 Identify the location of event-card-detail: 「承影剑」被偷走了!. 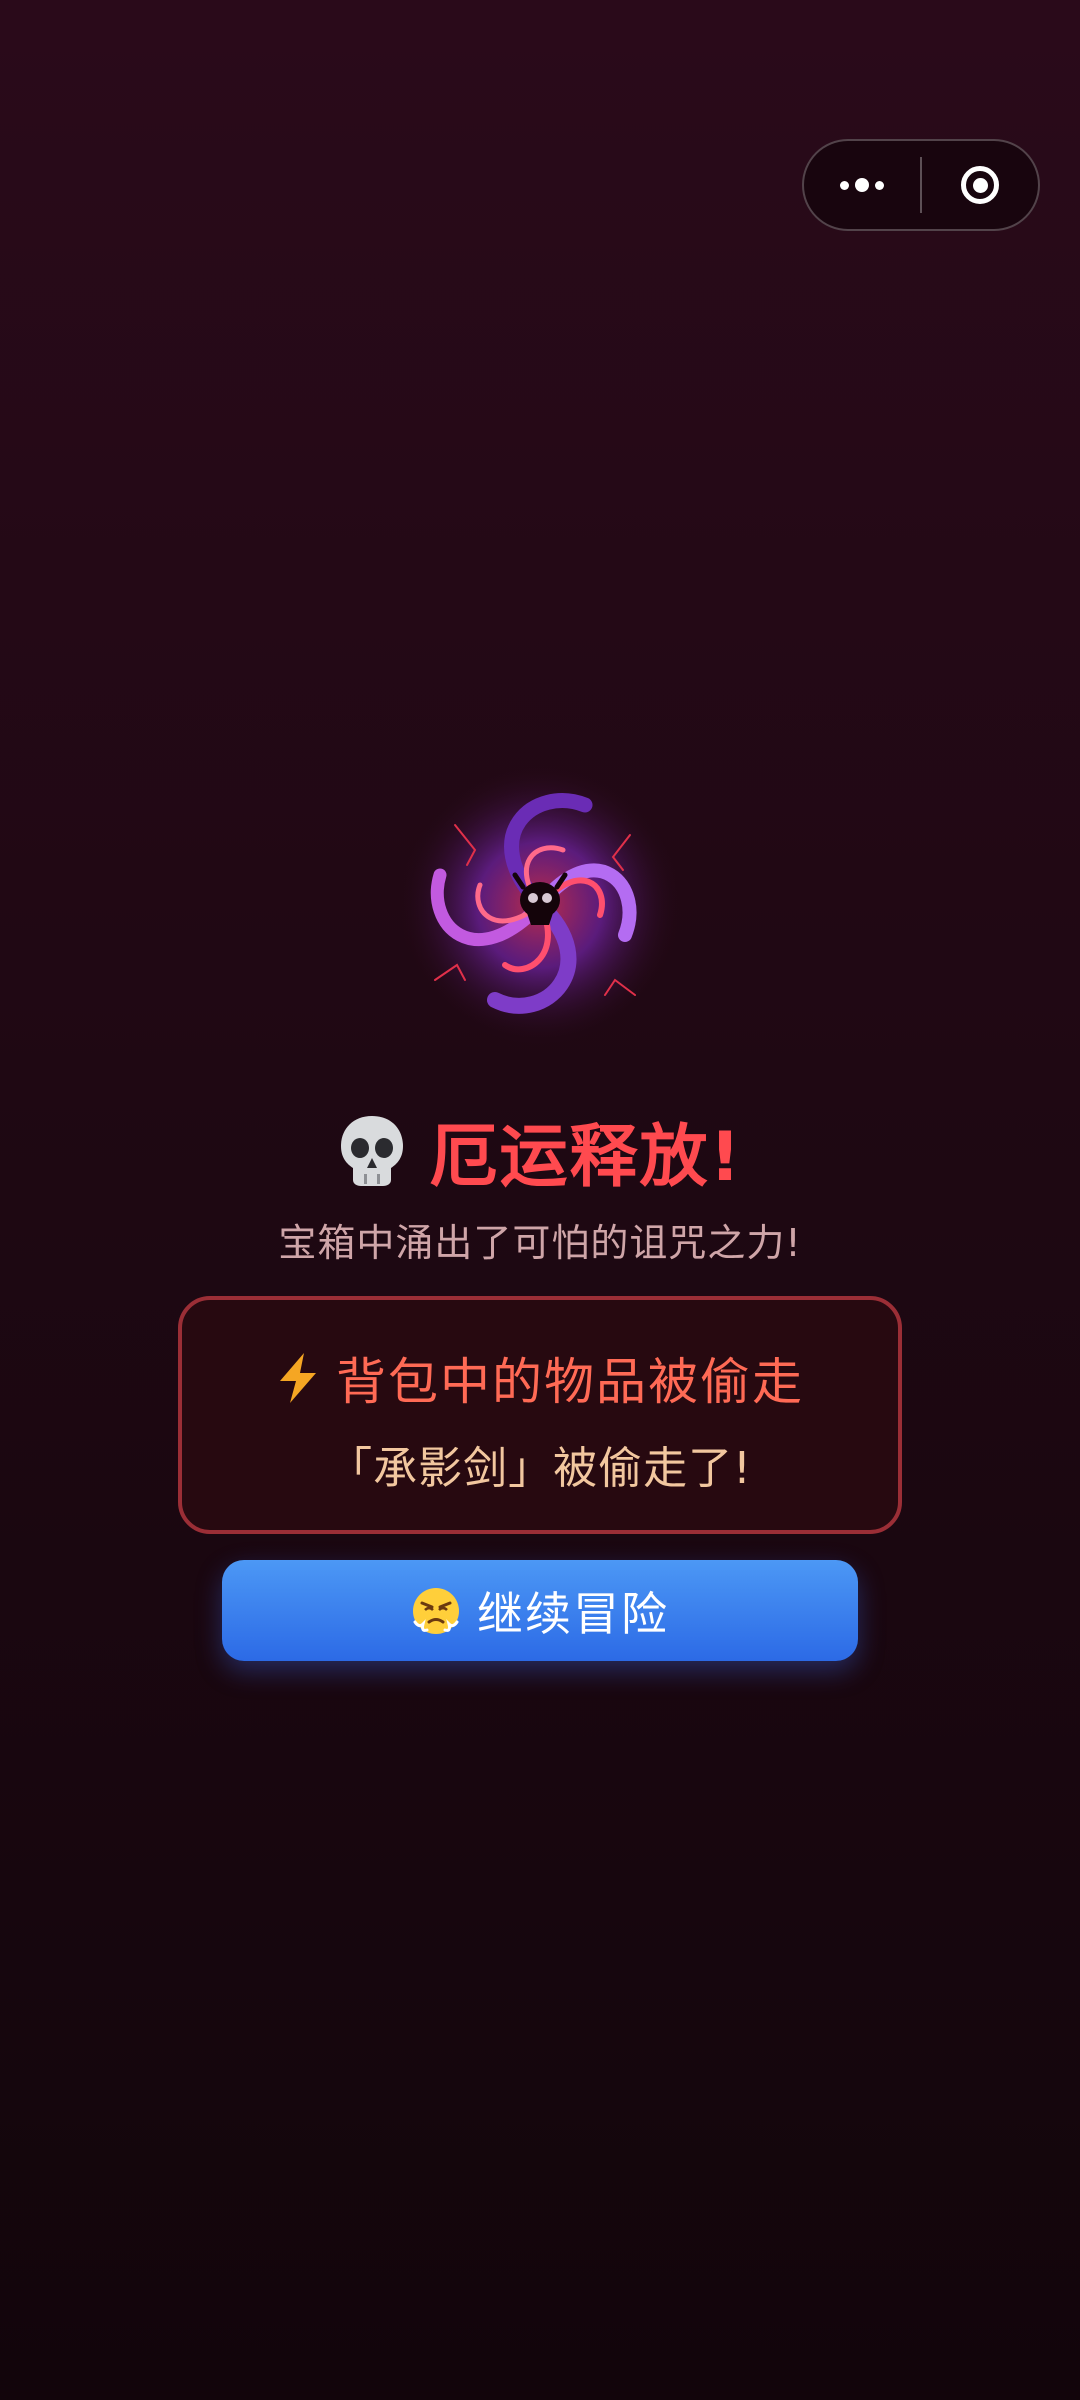
(540, 1468).